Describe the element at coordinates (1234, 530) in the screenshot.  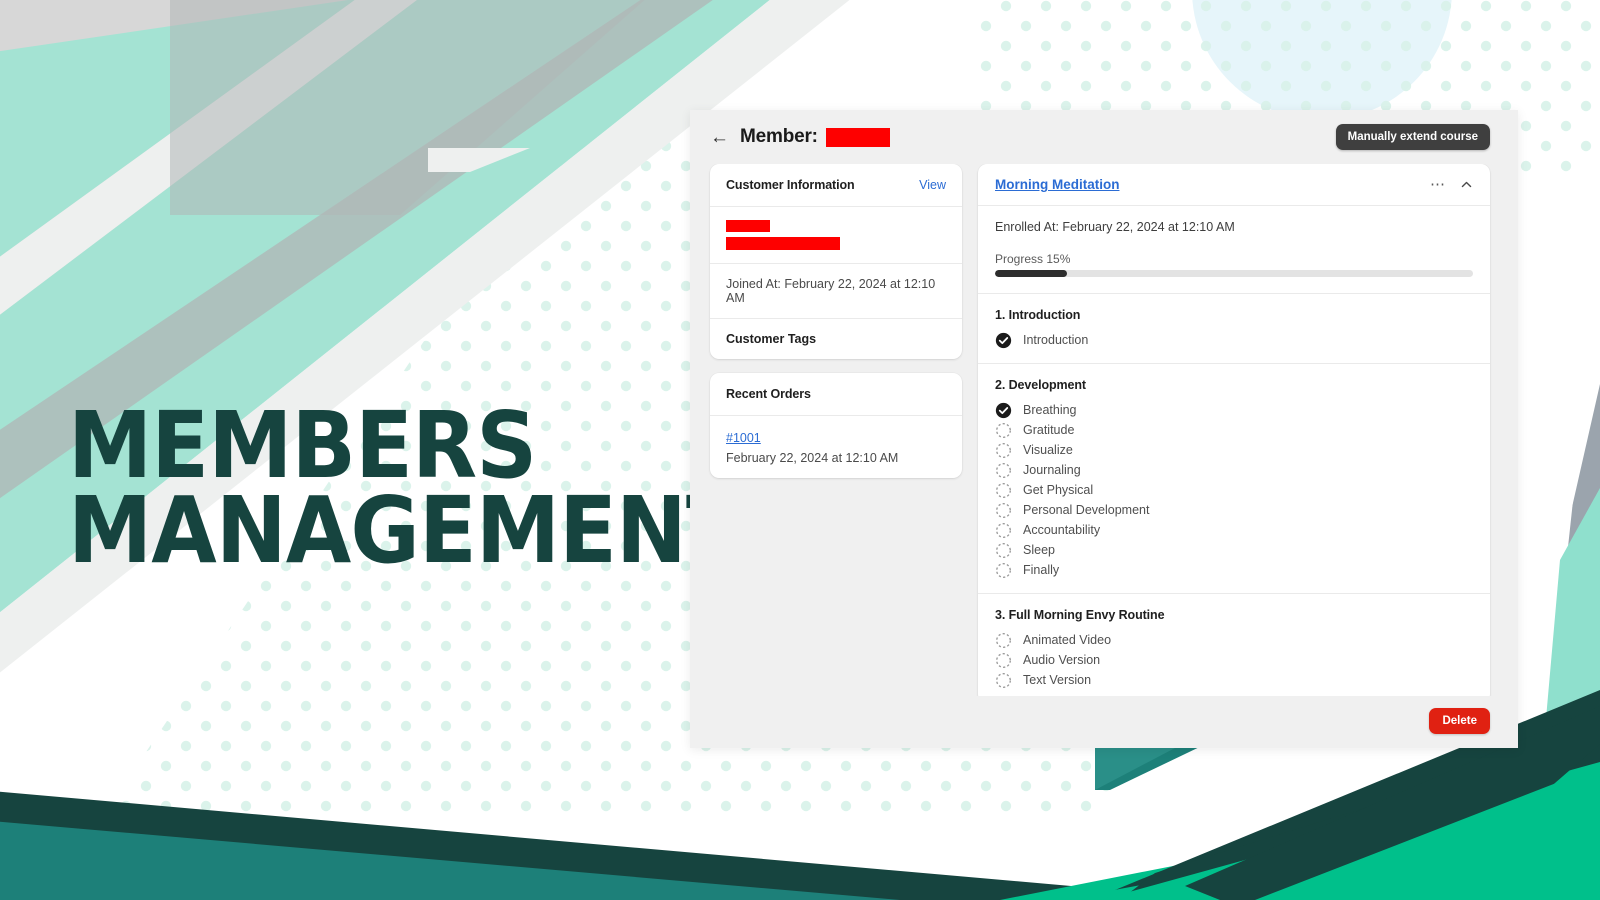
I see `lesson-item: Accountability` at that location.